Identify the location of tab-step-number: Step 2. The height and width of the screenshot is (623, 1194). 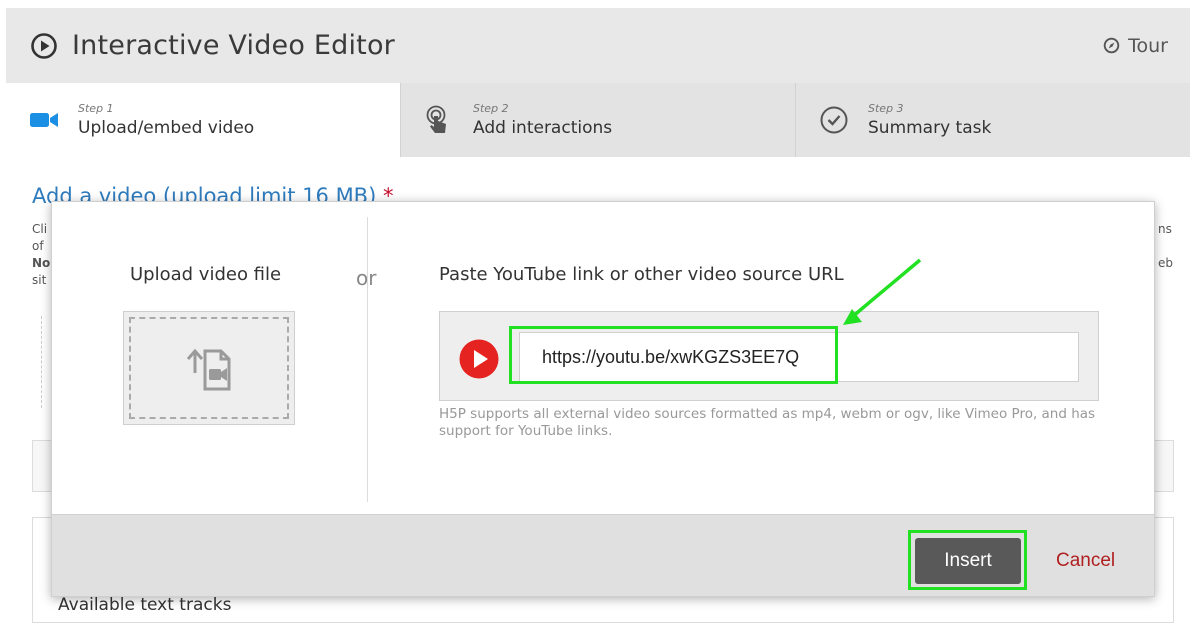
(491, 108).